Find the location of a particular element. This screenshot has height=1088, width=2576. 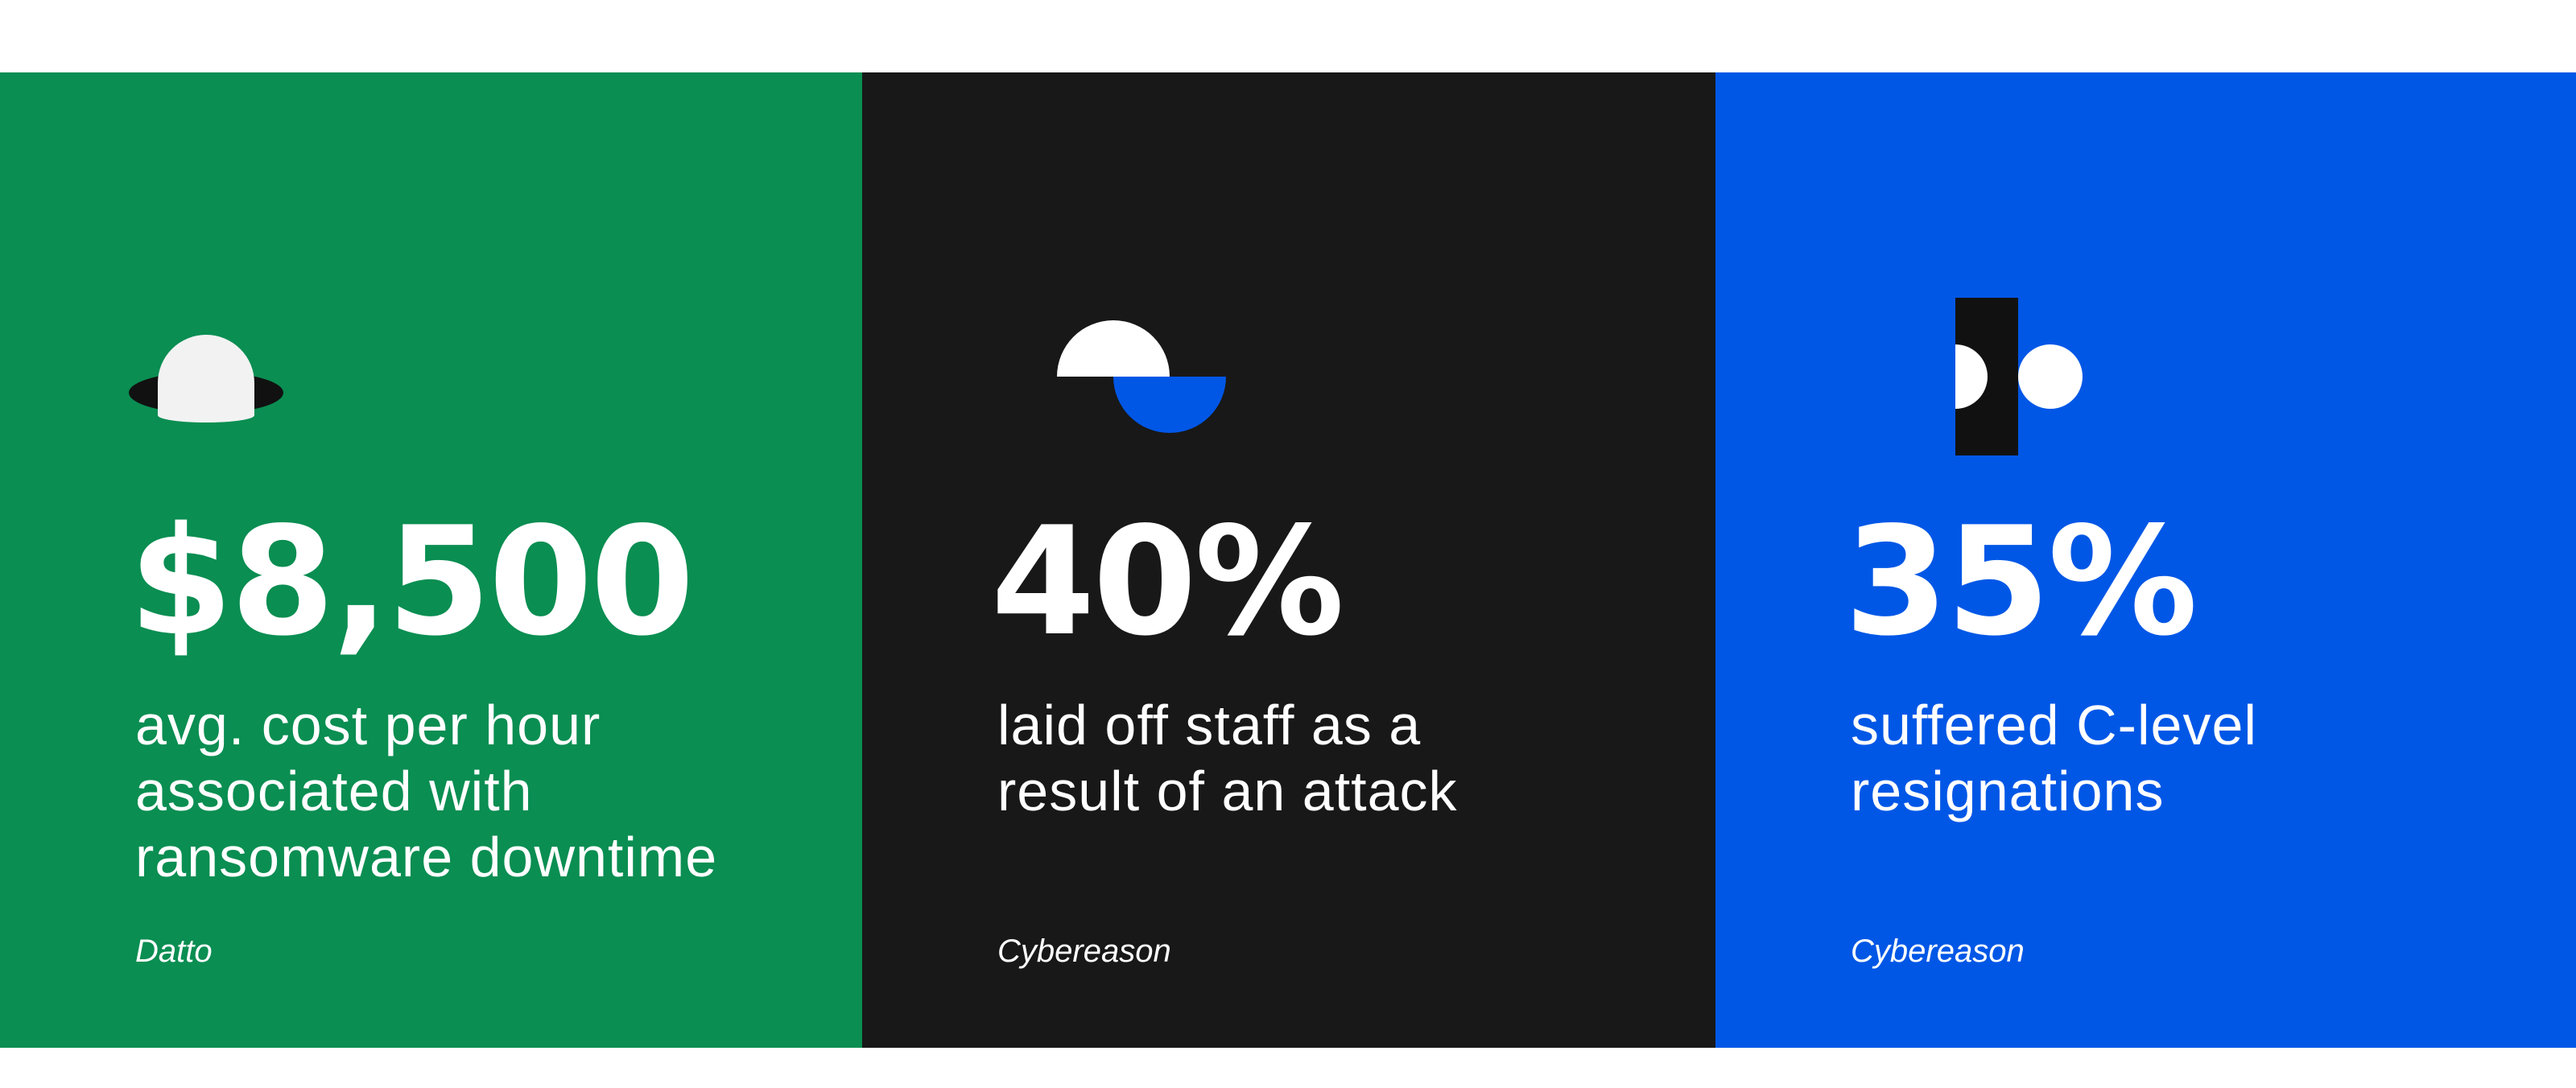

stat-description: laid off staff as a result of an attack is located at coordinates (1343, 758).